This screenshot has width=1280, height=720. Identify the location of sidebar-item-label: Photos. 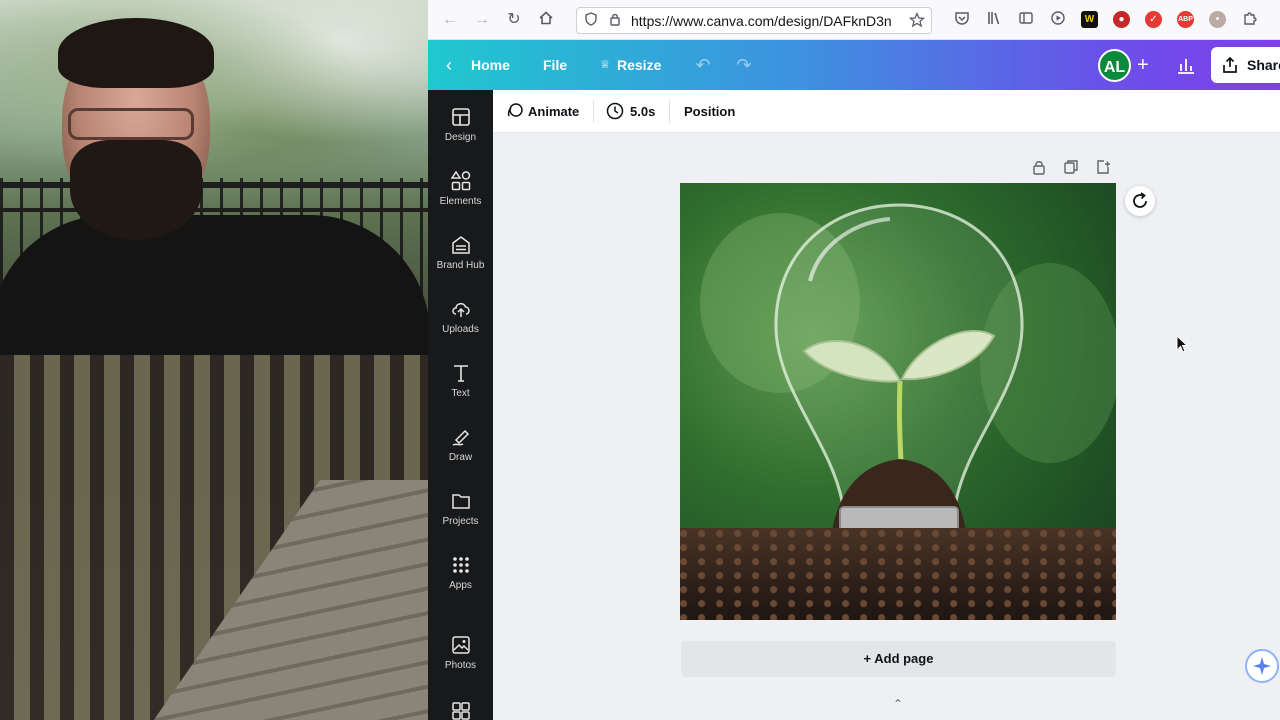
(460, 665).